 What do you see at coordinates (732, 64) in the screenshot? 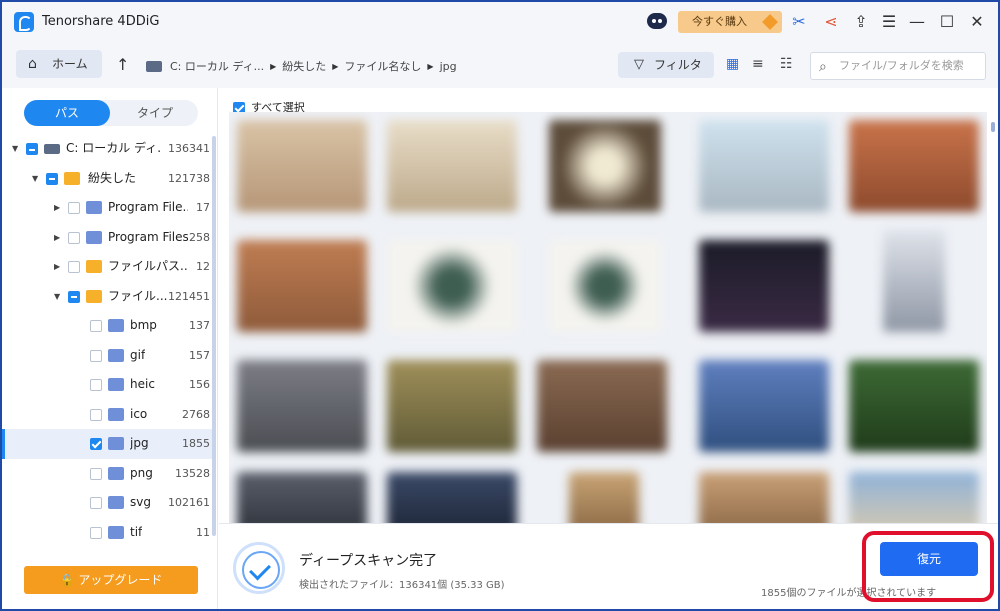
I see `grid-view-icon: ▦` at bounding box center [732, 64].